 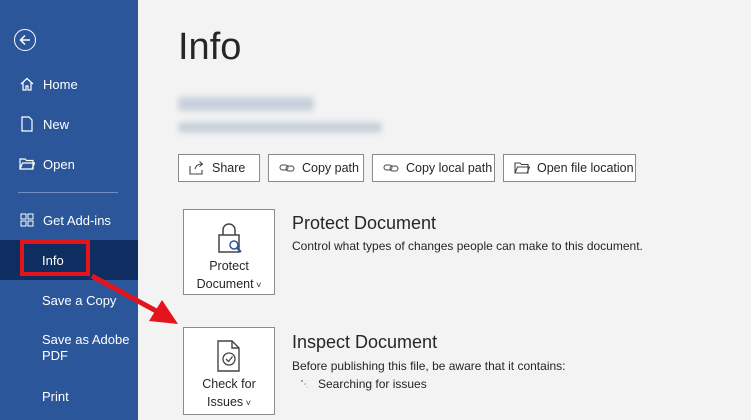 I want to click on open-file-location-button: Open file location, so click(x=569, y=168).